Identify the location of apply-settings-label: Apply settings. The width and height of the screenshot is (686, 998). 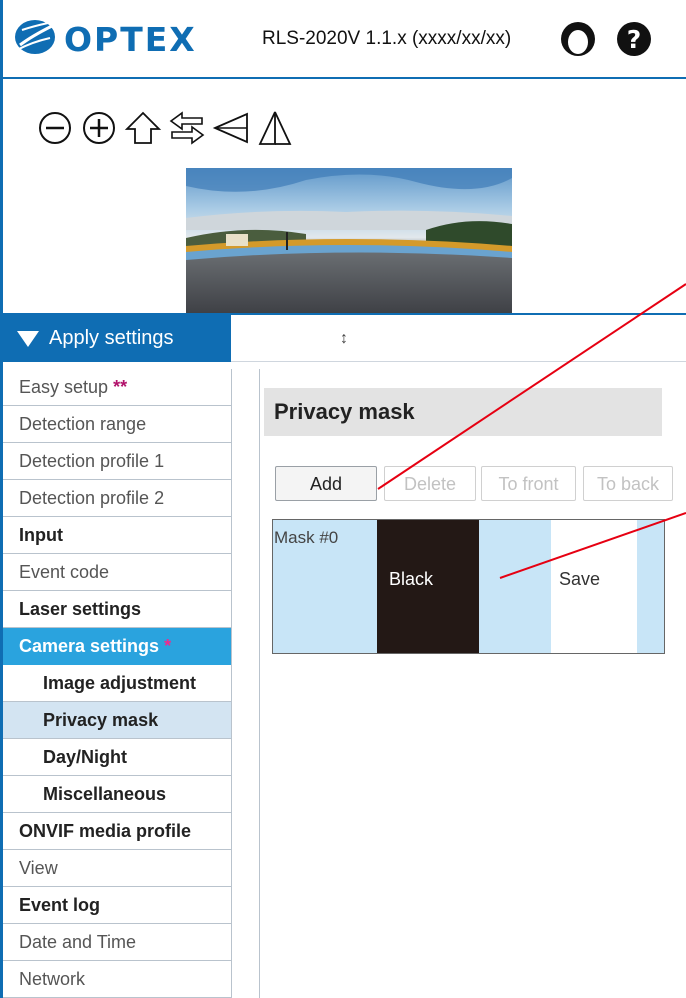
(111, 338).